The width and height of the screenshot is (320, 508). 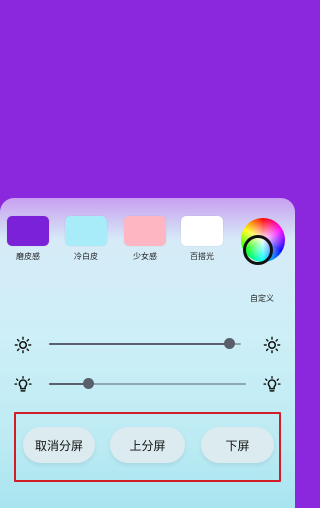 I want to click on preset-cool-white: 冷白皮, so click(x=86, y=256).